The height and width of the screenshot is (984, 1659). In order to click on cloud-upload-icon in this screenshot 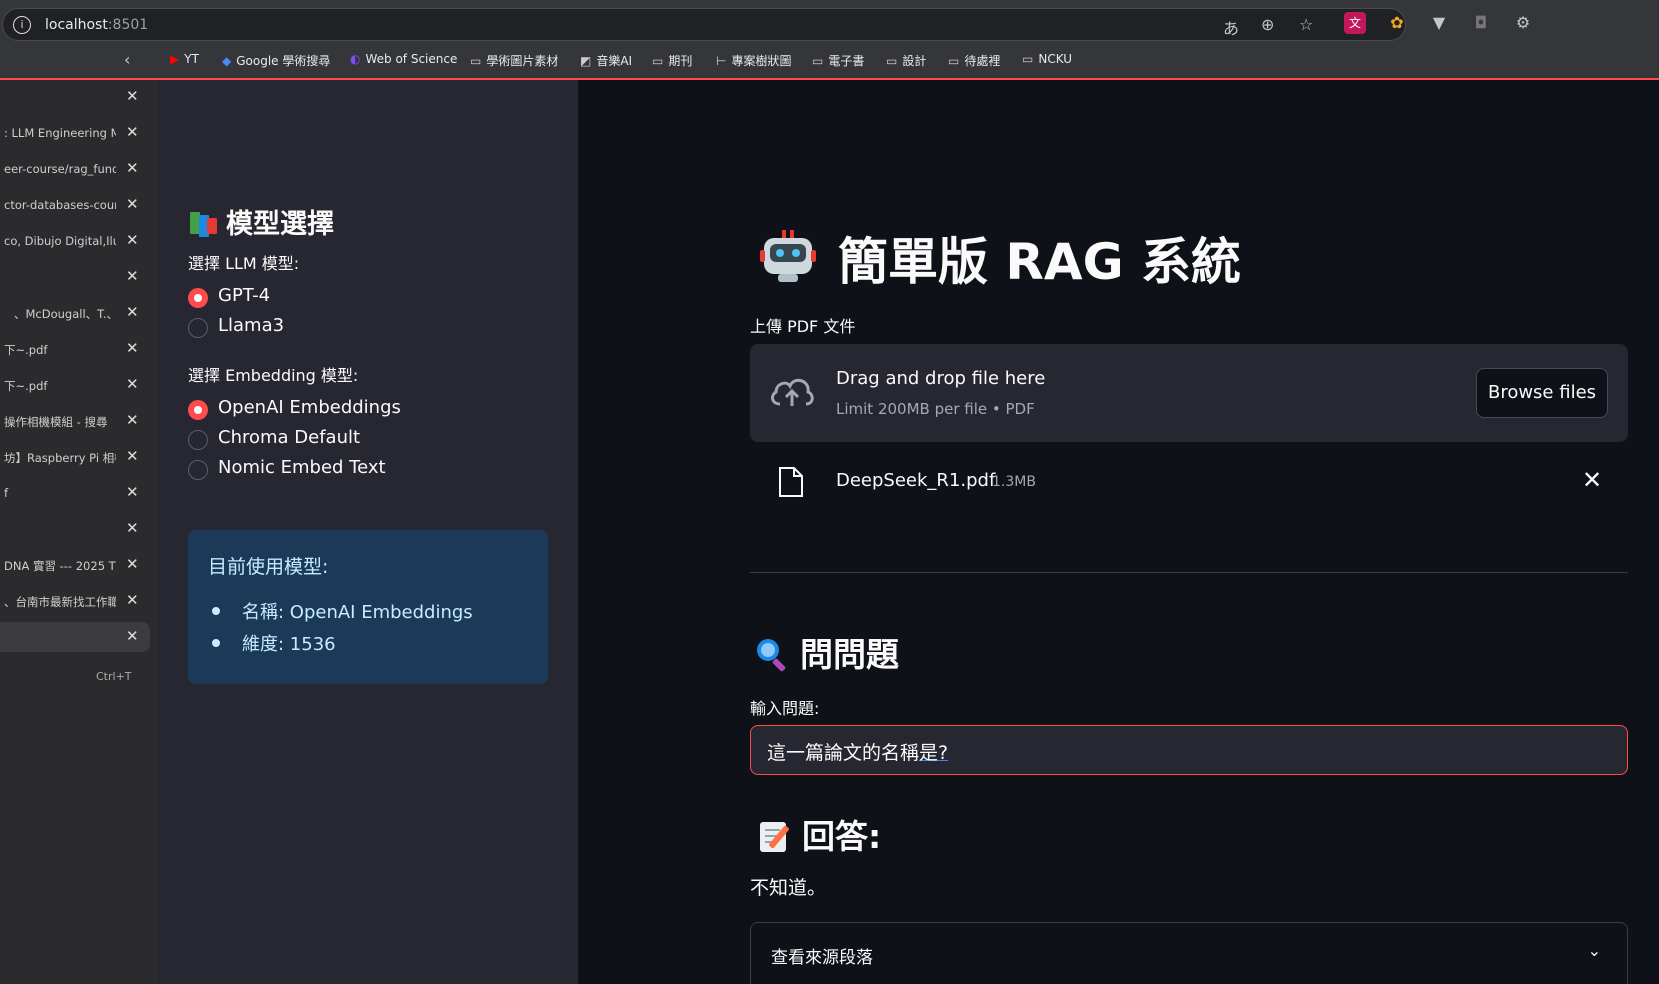, I will do `click(792, 392)`.